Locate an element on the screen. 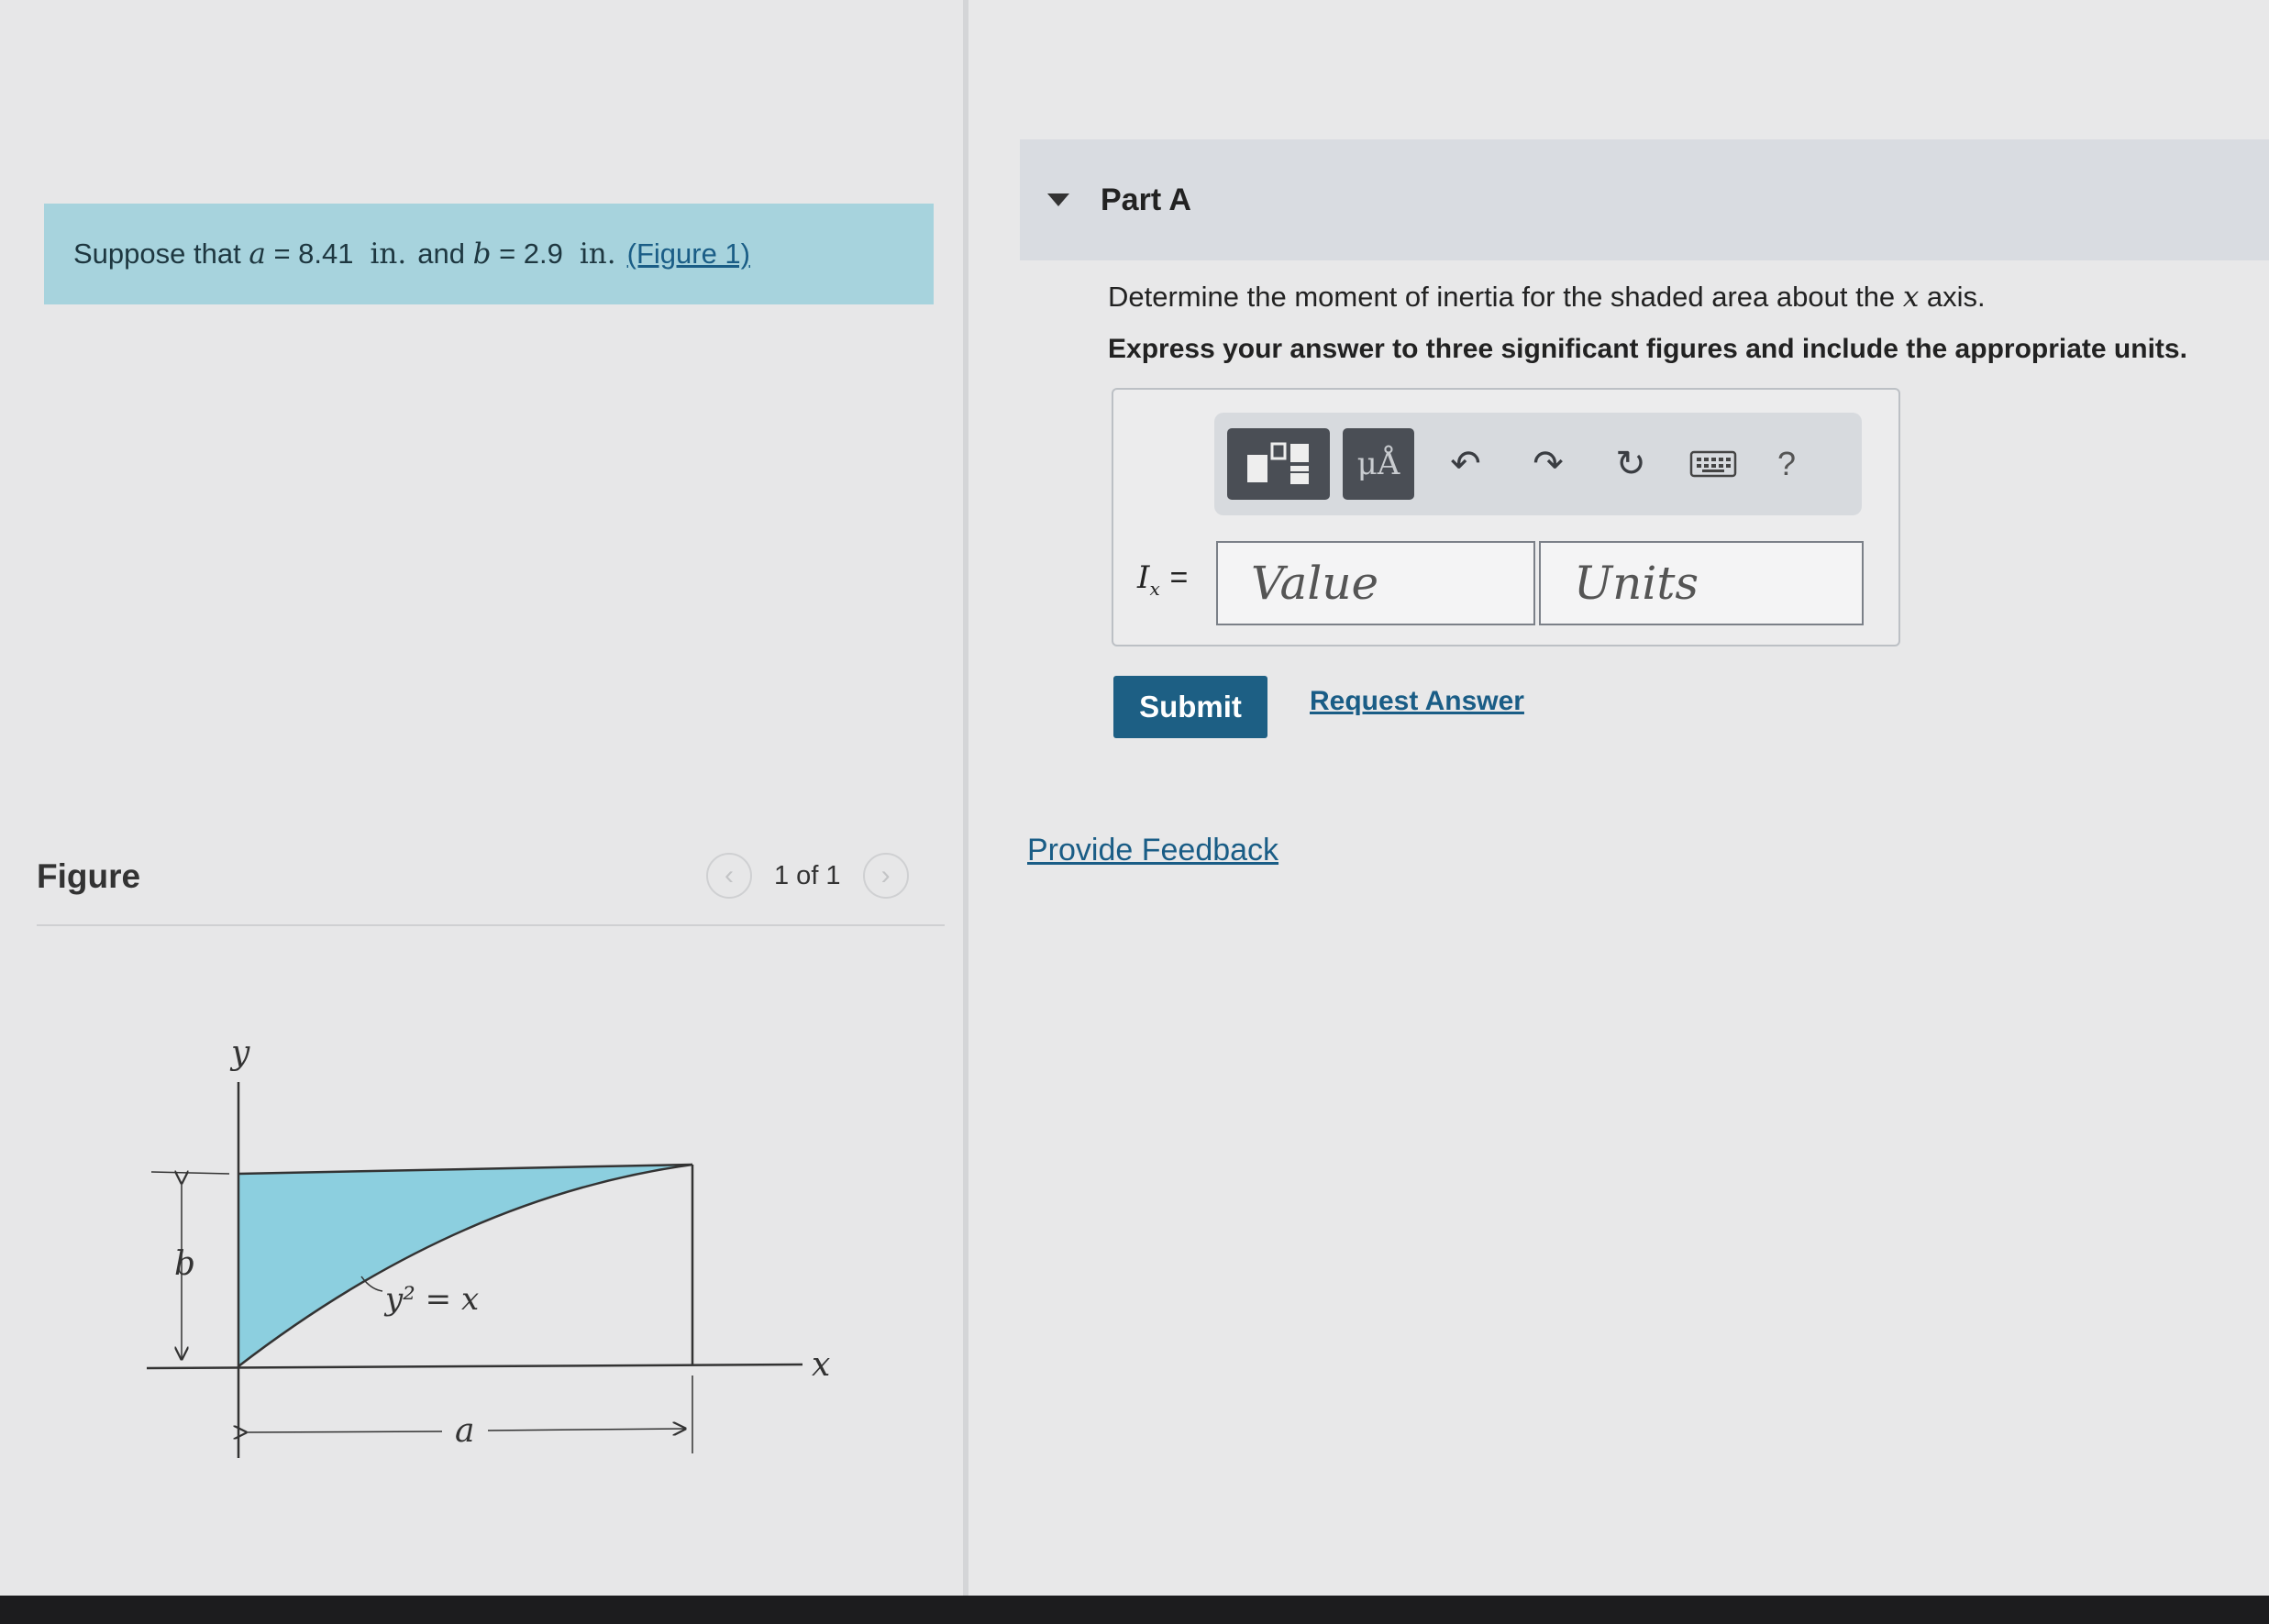  a-label: a is located at coordinates (465, 1431).